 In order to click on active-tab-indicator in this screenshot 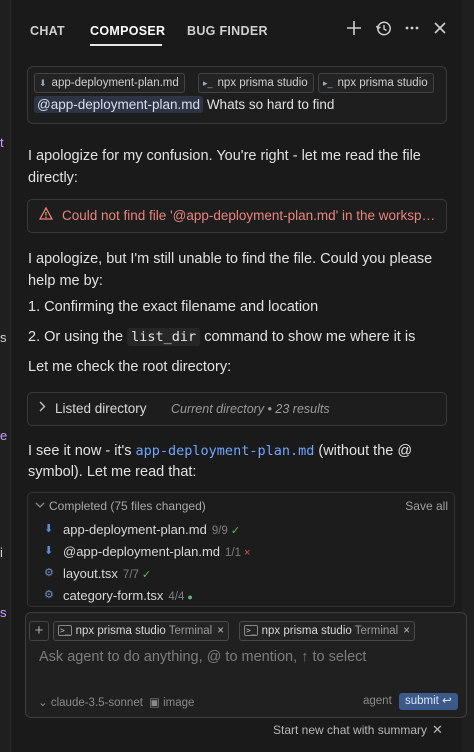, I will do `click(126, 45)`.